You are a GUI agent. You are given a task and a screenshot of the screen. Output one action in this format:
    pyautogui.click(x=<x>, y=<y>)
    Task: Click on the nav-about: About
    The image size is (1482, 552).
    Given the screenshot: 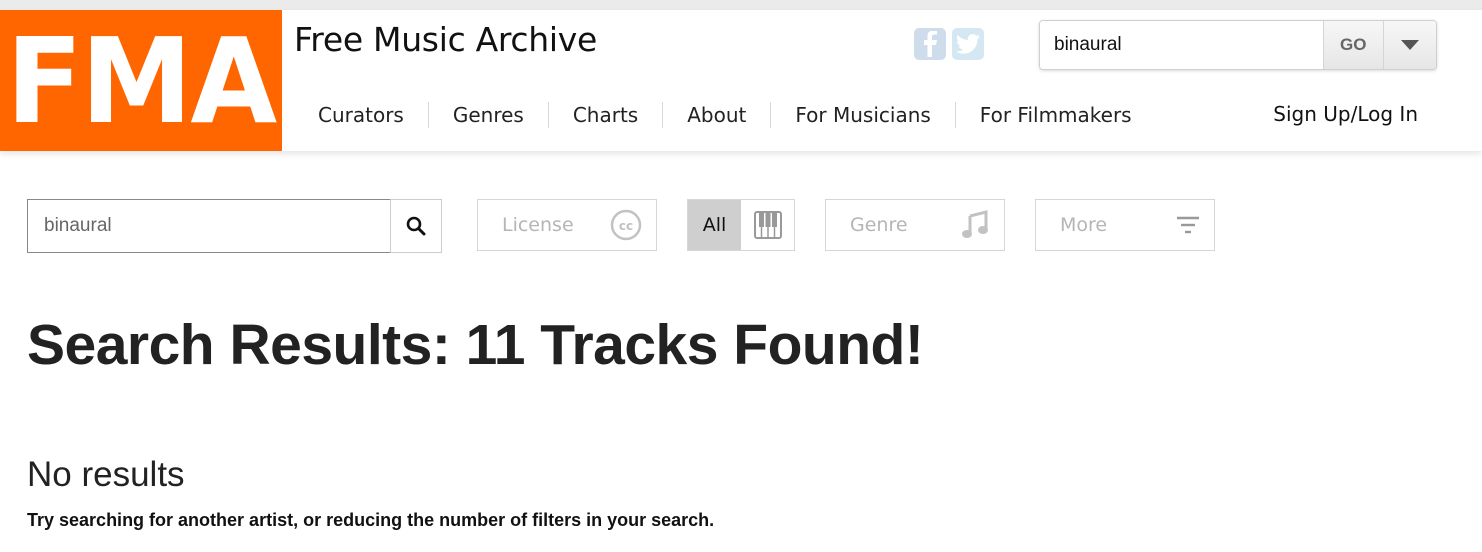 What is the action you would take?
    pyautogui.click(x=716, y=115)
    